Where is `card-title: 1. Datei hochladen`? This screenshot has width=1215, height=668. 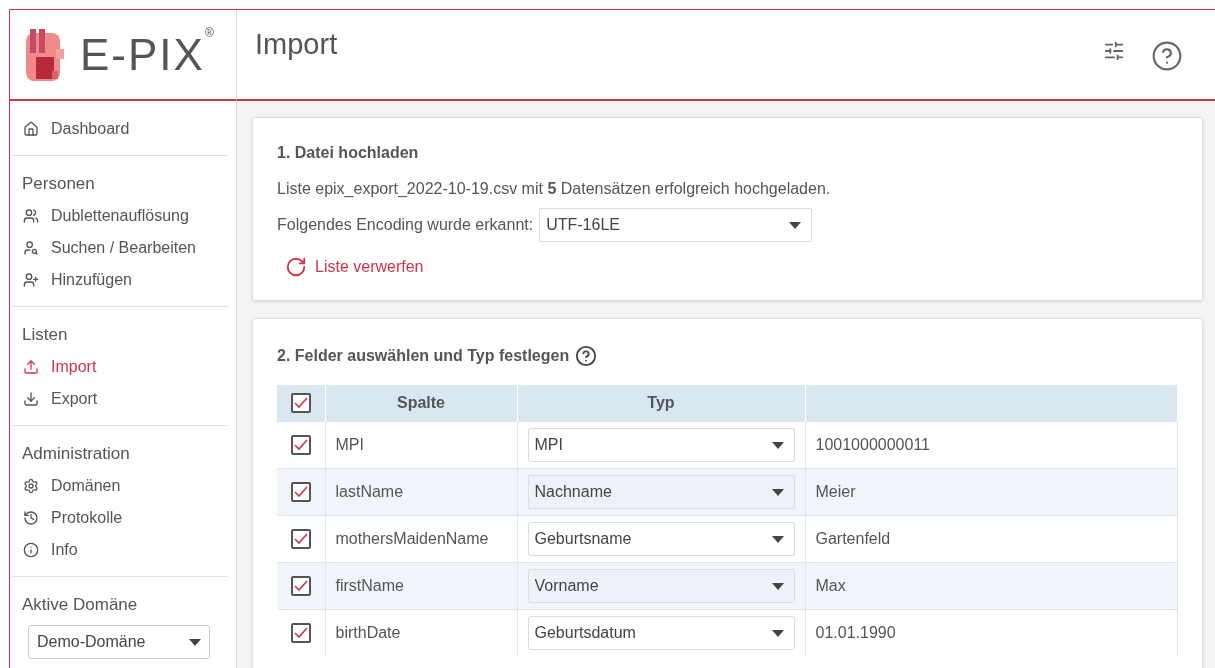
card-title: 1. Datei hochladen is located at coordinates (348, 153).